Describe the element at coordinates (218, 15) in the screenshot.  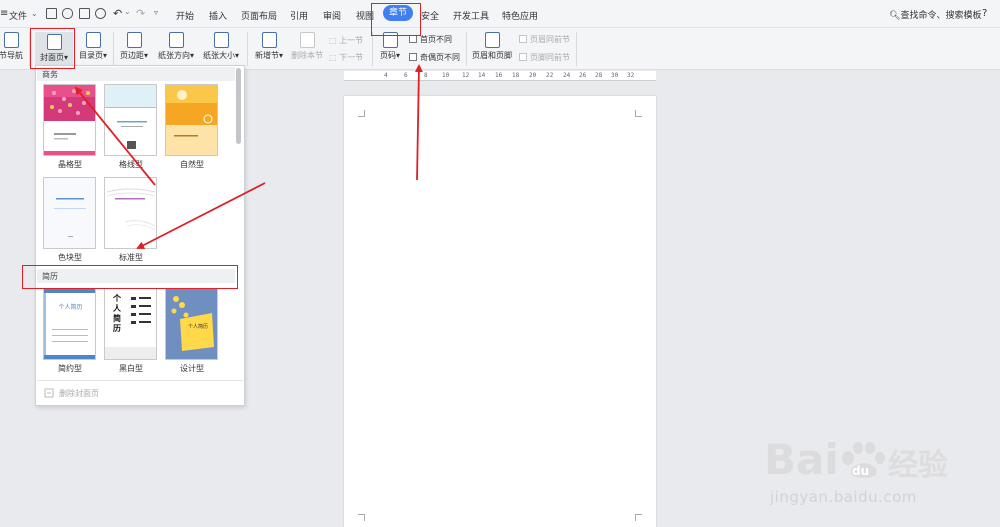
I see `tab-insert: 插入` at that location.